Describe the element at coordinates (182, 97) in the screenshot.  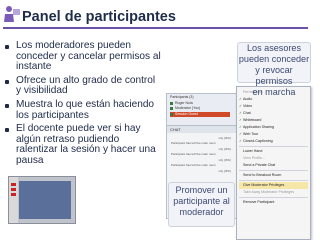
I see `participants-panel-title: Participants (3)` at that location.